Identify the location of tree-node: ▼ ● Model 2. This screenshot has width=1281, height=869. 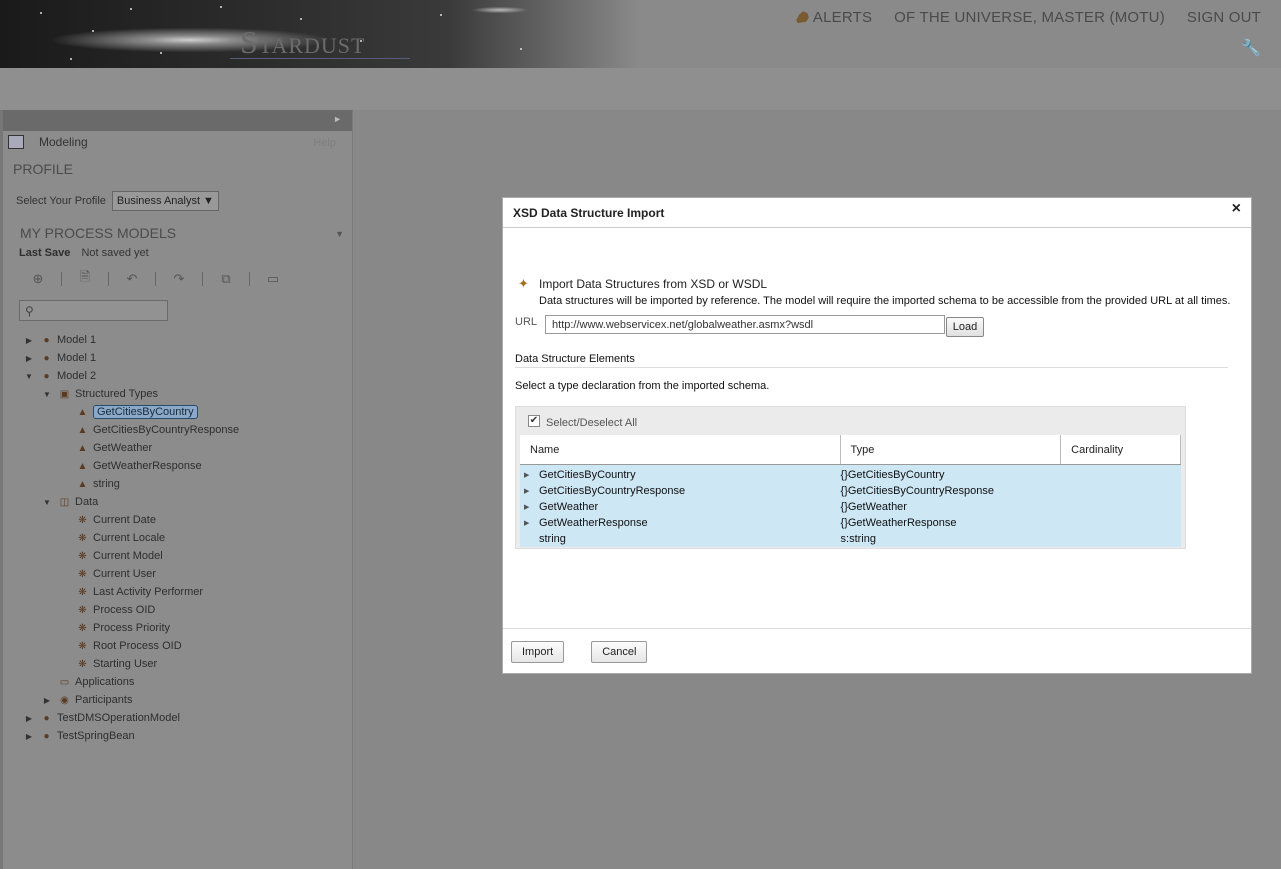
(177, 376).